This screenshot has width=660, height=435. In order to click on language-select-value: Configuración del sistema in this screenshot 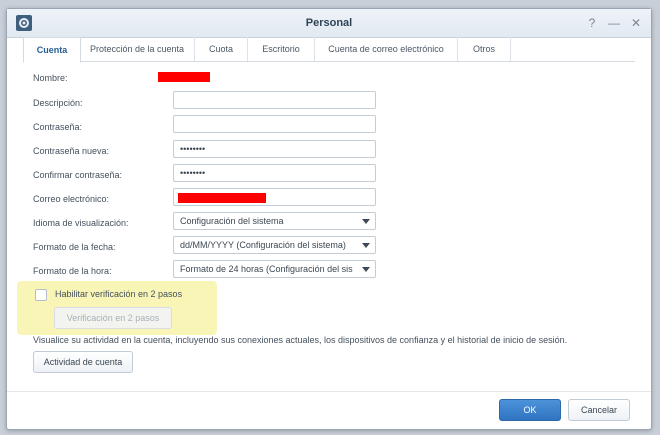, I will do `click(232, 221)`.